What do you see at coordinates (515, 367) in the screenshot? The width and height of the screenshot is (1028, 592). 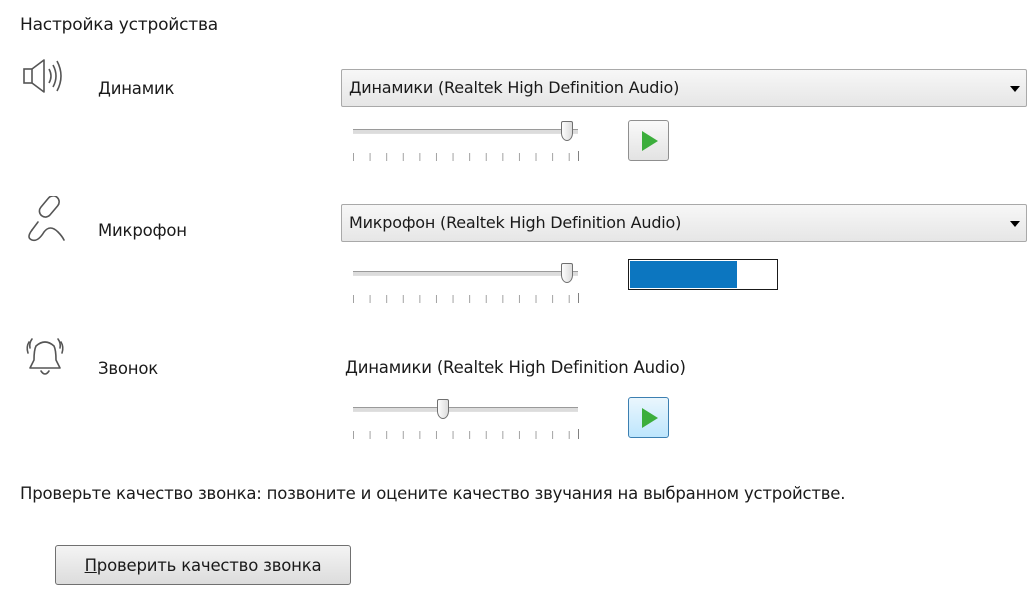 I see `ringer-device-text: Динамики (Realtek High Definition Audio)` at bounding box center [515, 367].